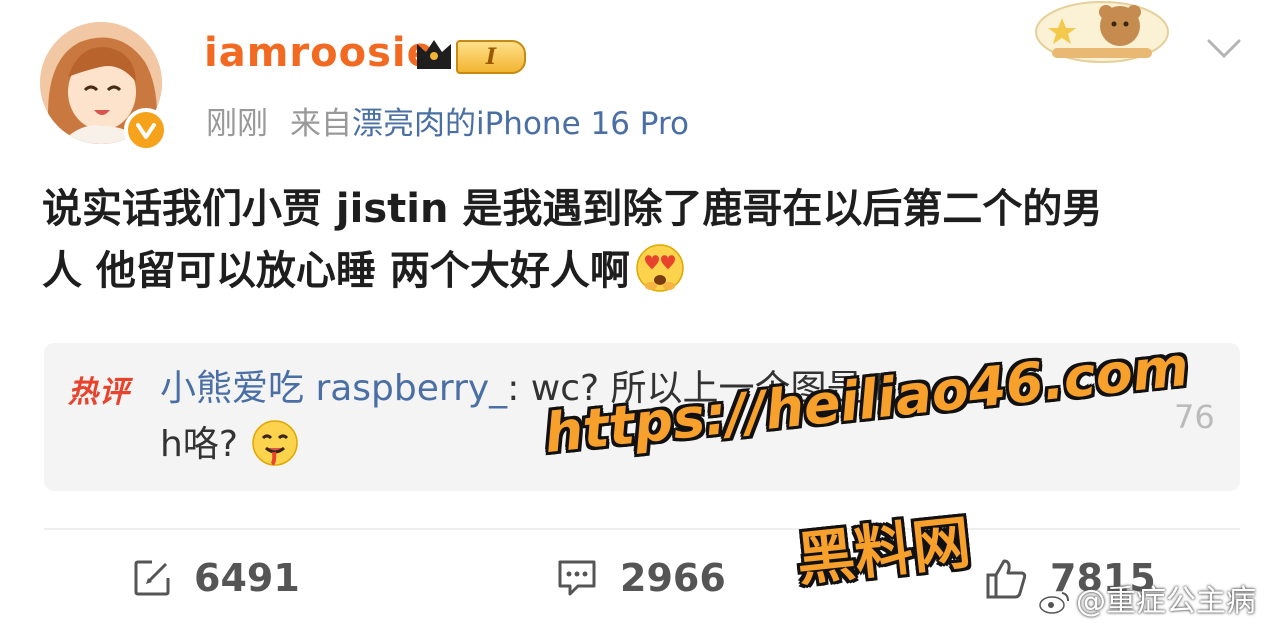 This screenshot has height=626, width=1280. I want to click on post-meta: 刚刚 来自漂亮肉的iPhone 16 Pro, so click(447, 120).